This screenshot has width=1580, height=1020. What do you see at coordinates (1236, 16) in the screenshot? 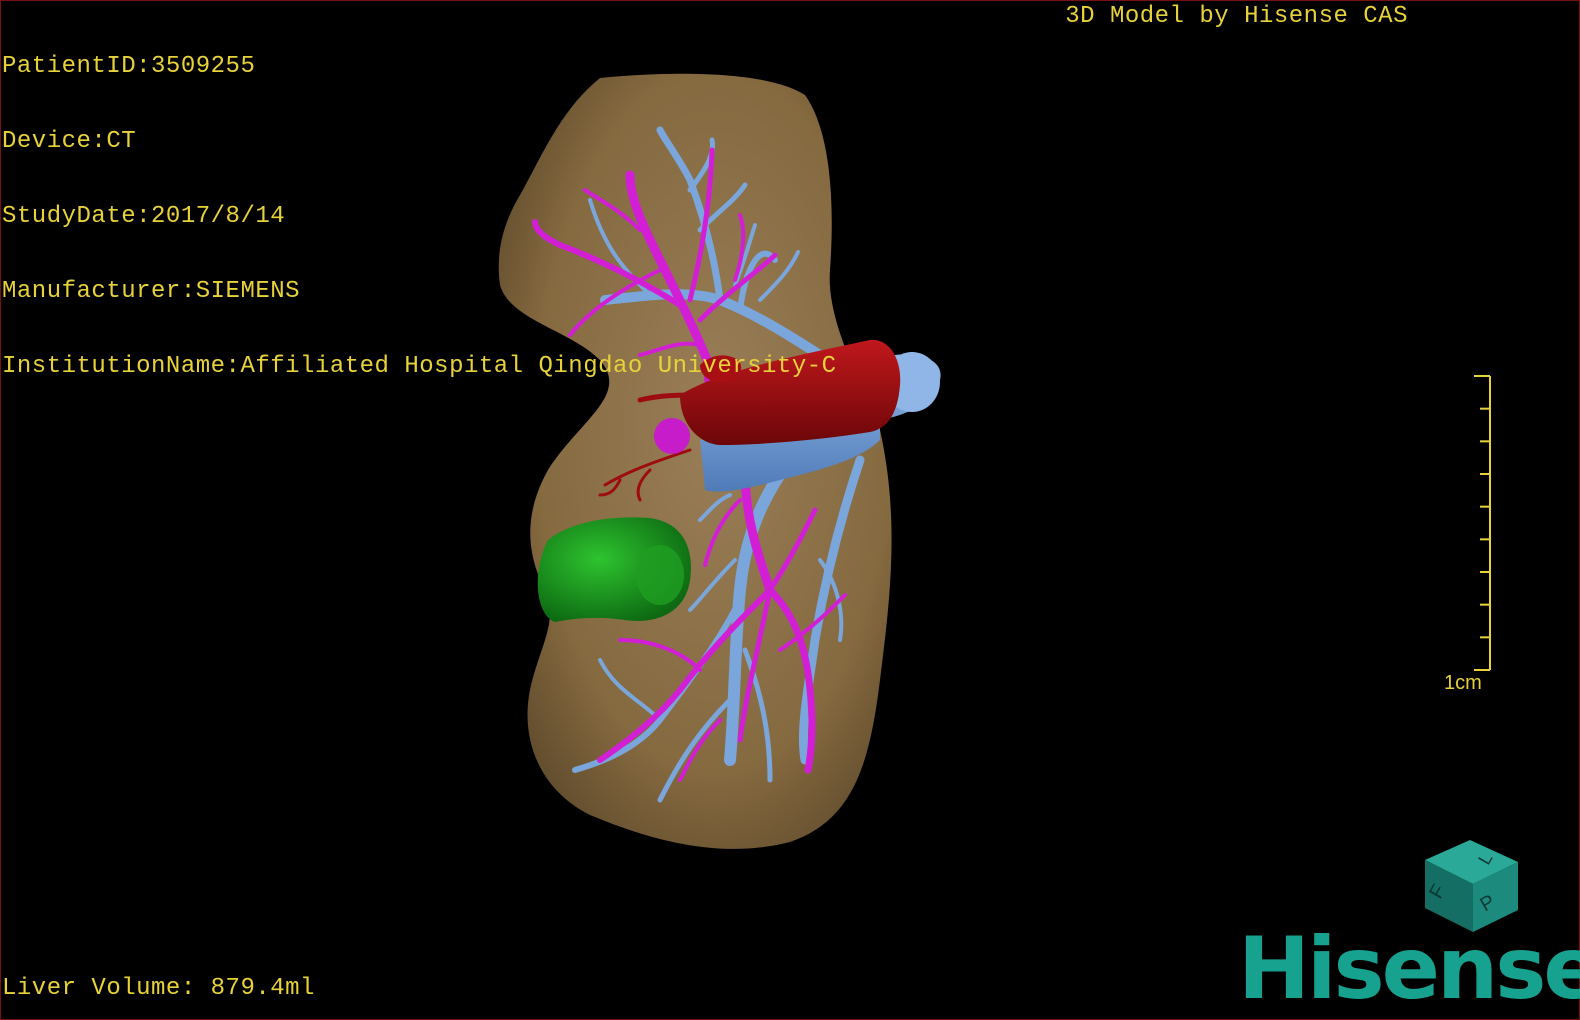
I see `model-credit: 3D Model by Hisense CAS` at bounding box center [1236, 16].